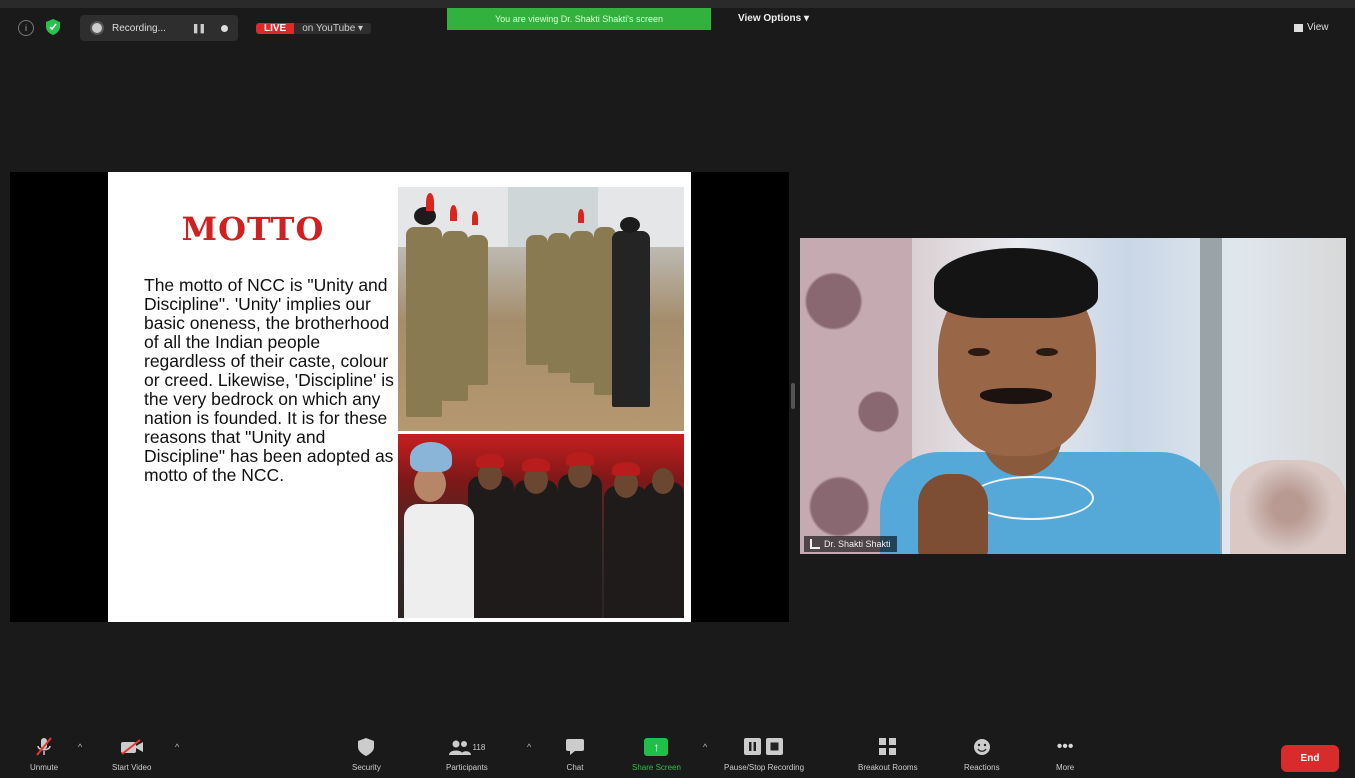  I want to click on start-video-button: Start Video, so click(131, 754).